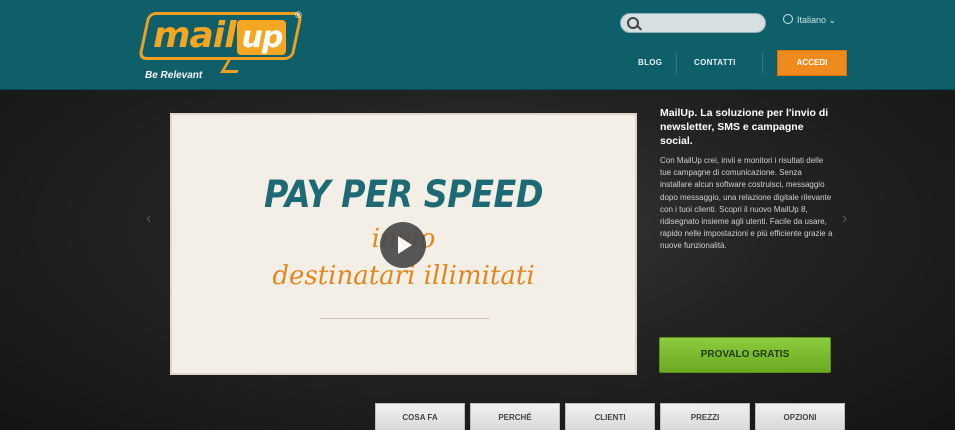  What do you see at coordinates (812, 63) in the screenshot?
I see `accedi-button: ACCEDI` at bounding box center [812, 63].